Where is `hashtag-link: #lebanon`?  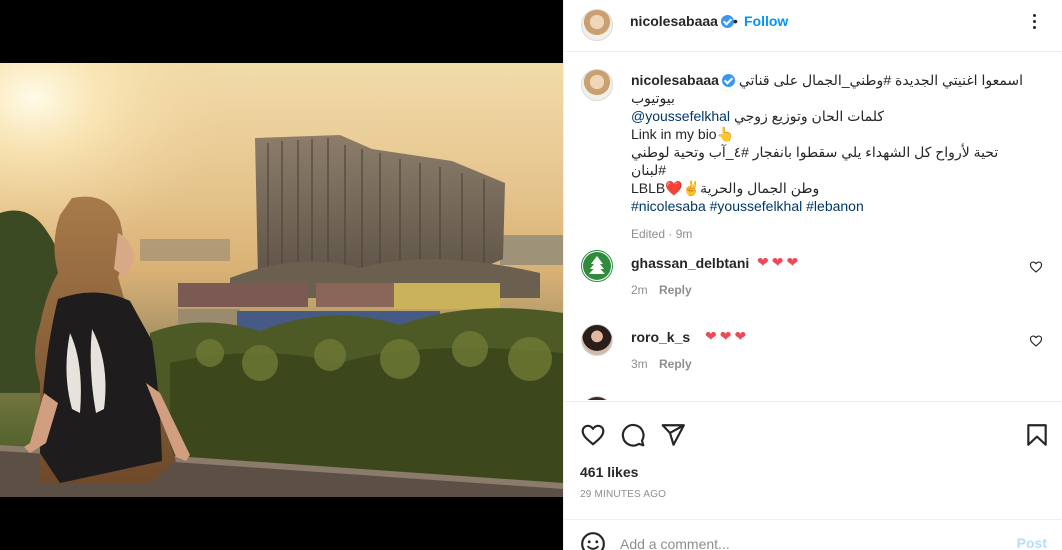 hashtag-link: #lebanon is located at coordinates (835, 206).